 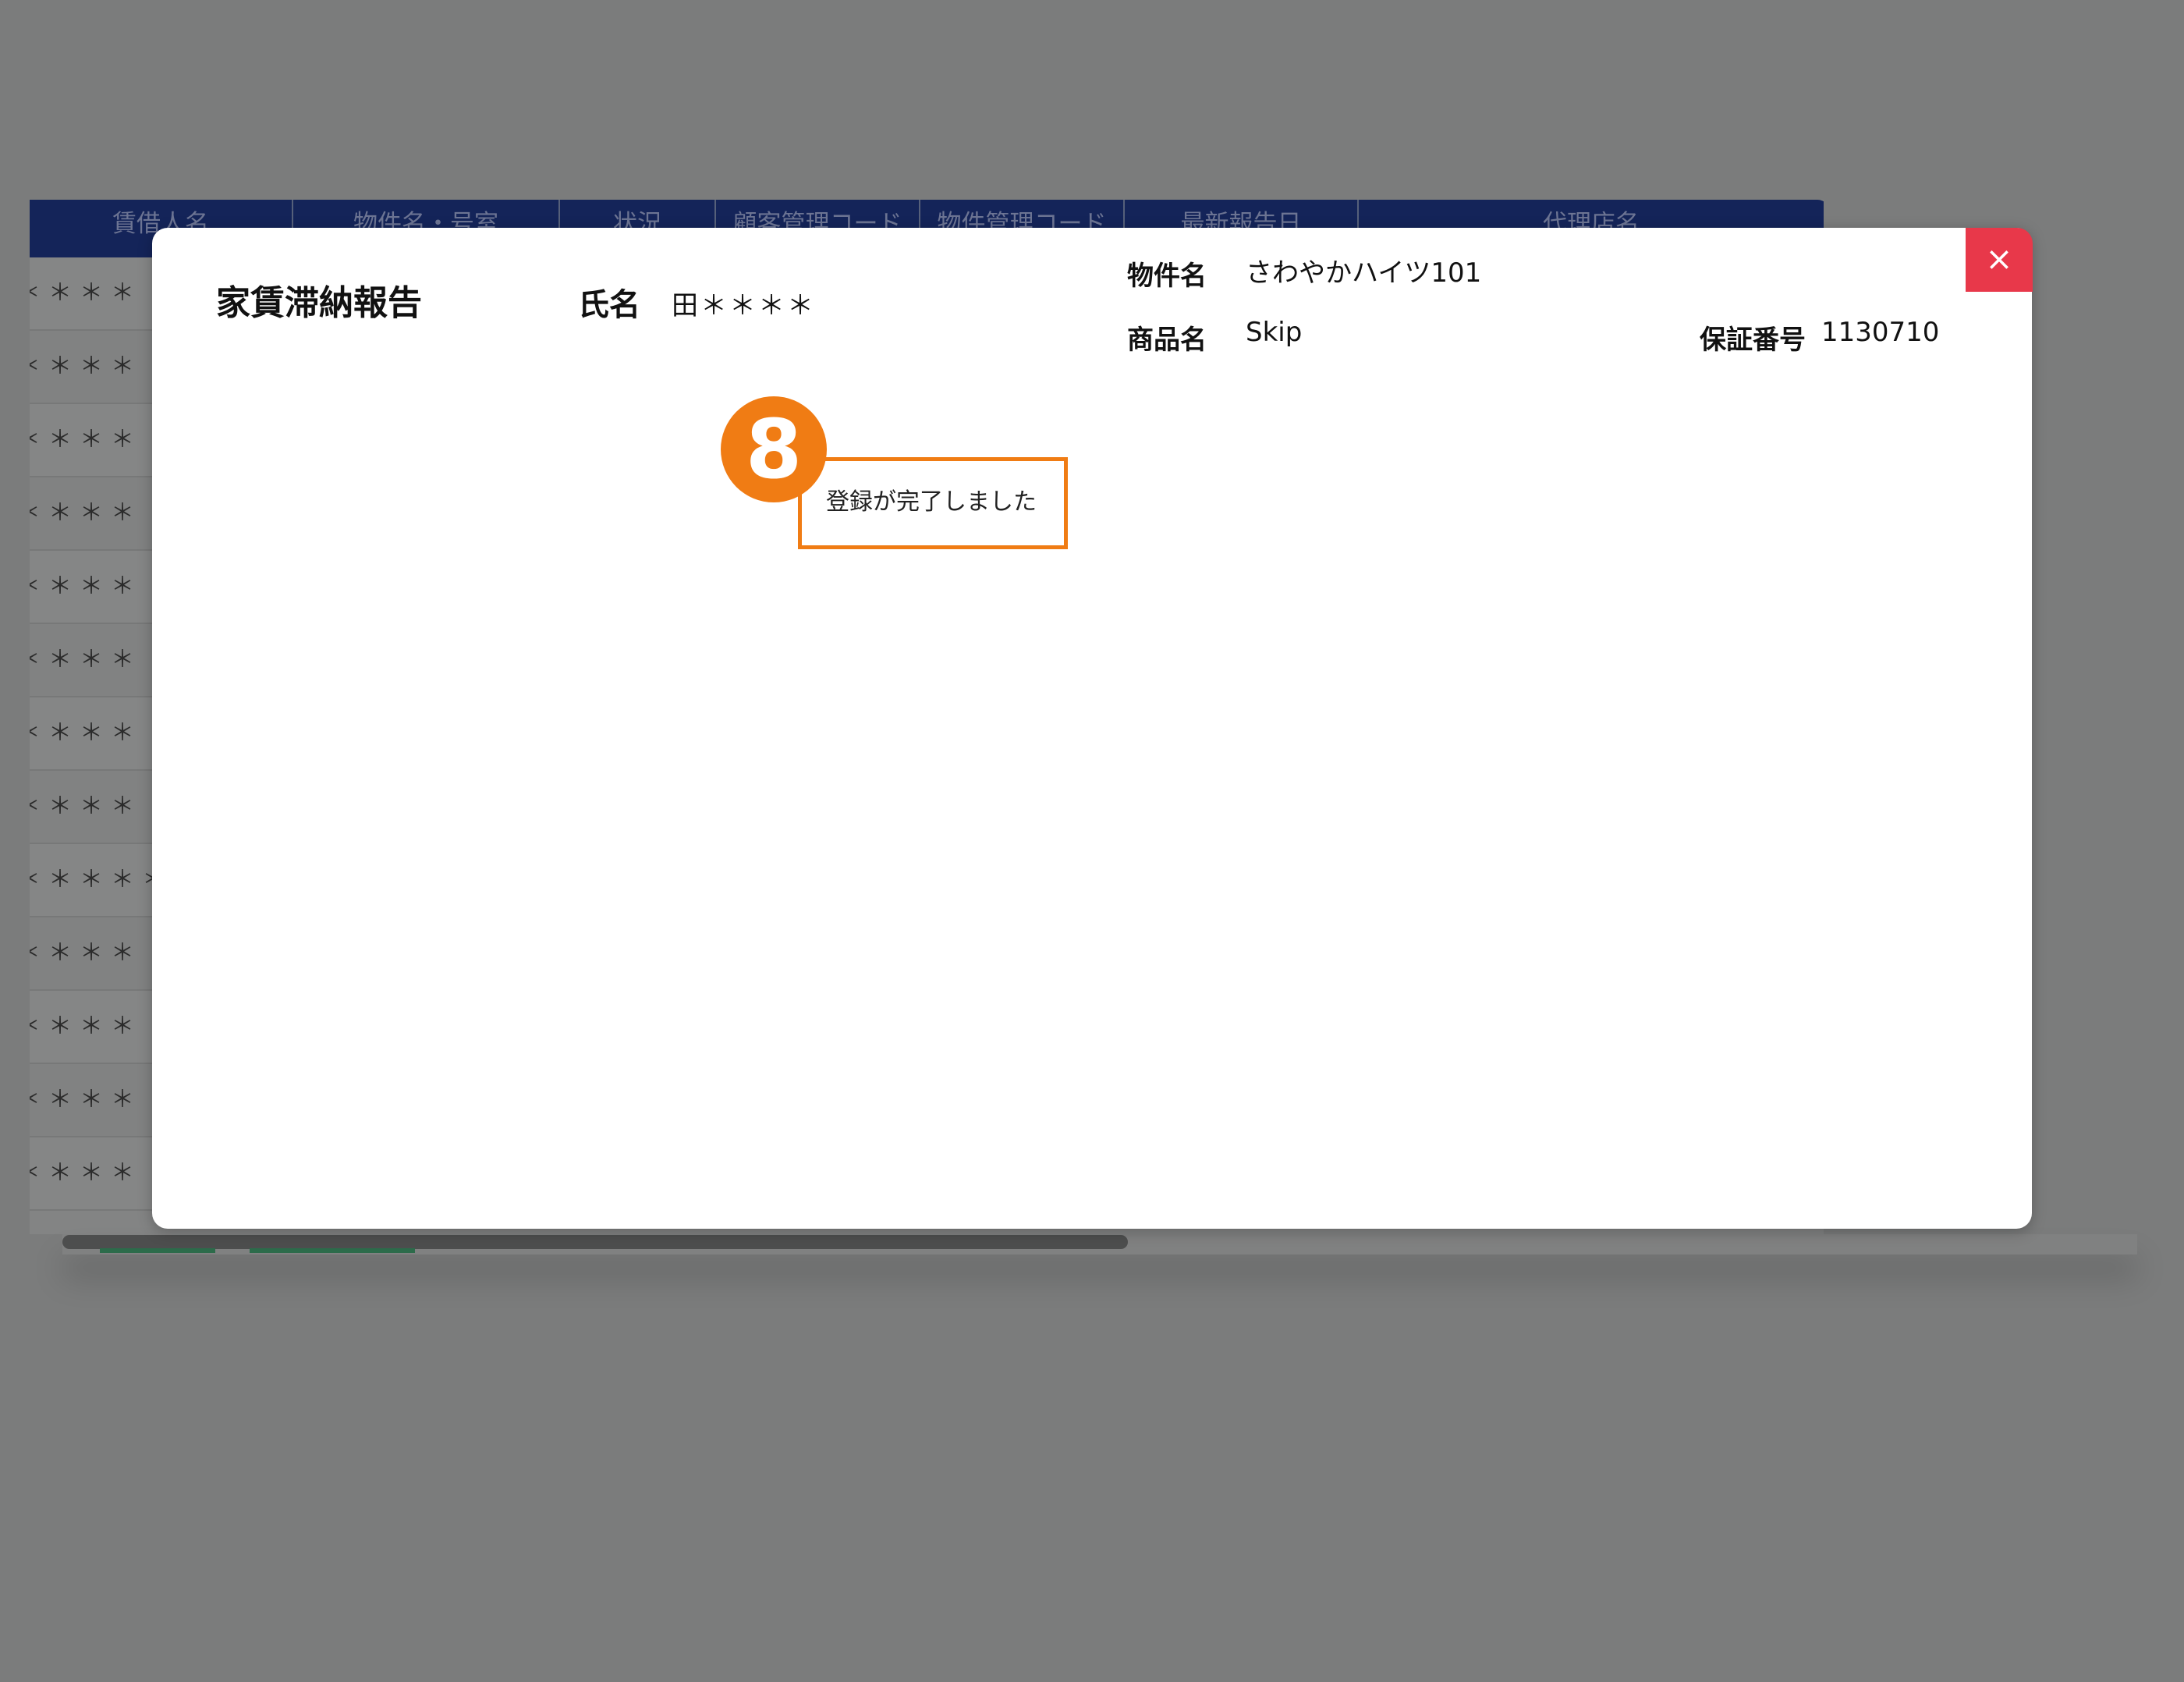 I want to click on guarantee-number-value: 1130710, so click(x=1881, y=333).